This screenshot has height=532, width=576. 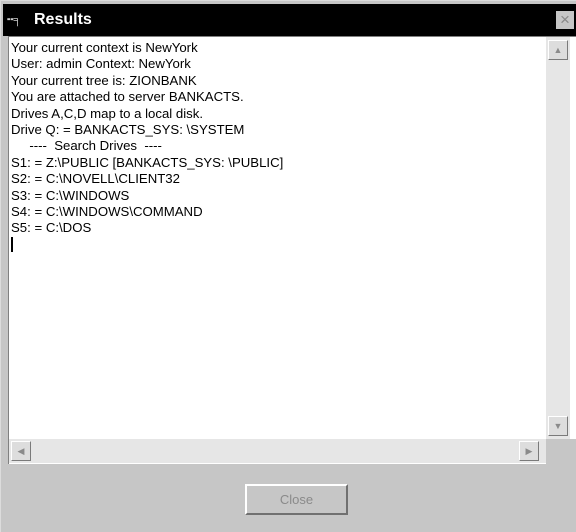 What do you see at coordinates (289, 20) in the screenshot?
I see `title-bar: ╍╕ Results ×` at bounding box center [289, 20].